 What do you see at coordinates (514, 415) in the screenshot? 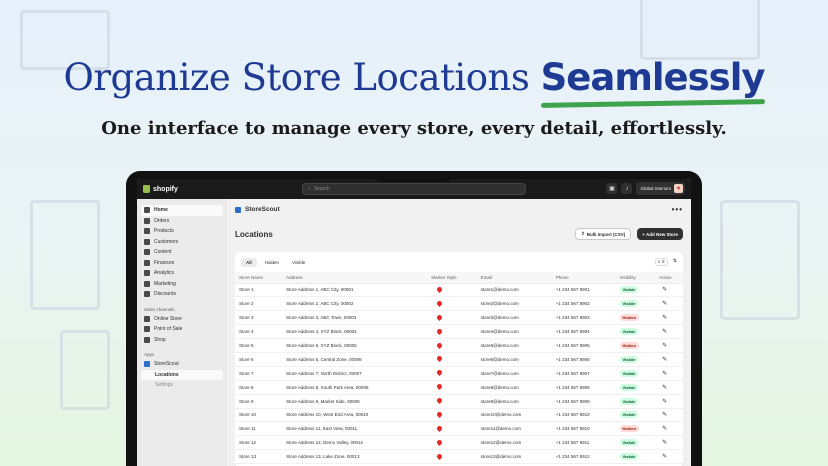
I see `email-cell: store10@demo.com` at bounding box center [514, 415].